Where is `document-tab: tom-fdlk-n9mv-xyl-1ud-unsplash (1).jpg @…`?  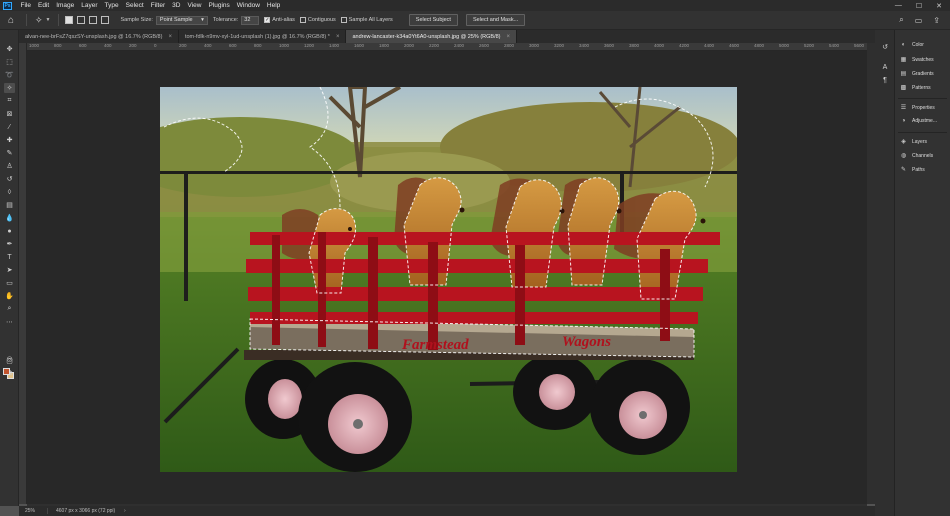 document-tab: tom-fdlk-n9mv-xyl-1ud-unsplash (1).jpg @… is located at coordinates (263, 36).